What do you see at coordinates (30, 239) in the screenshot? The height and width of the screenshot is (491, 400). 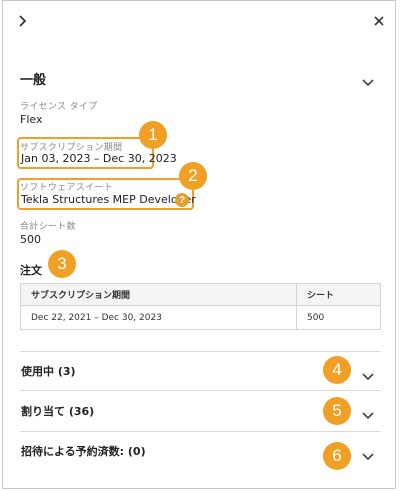 I see `total-seats-value: 500` at bounding box center [30, 239].